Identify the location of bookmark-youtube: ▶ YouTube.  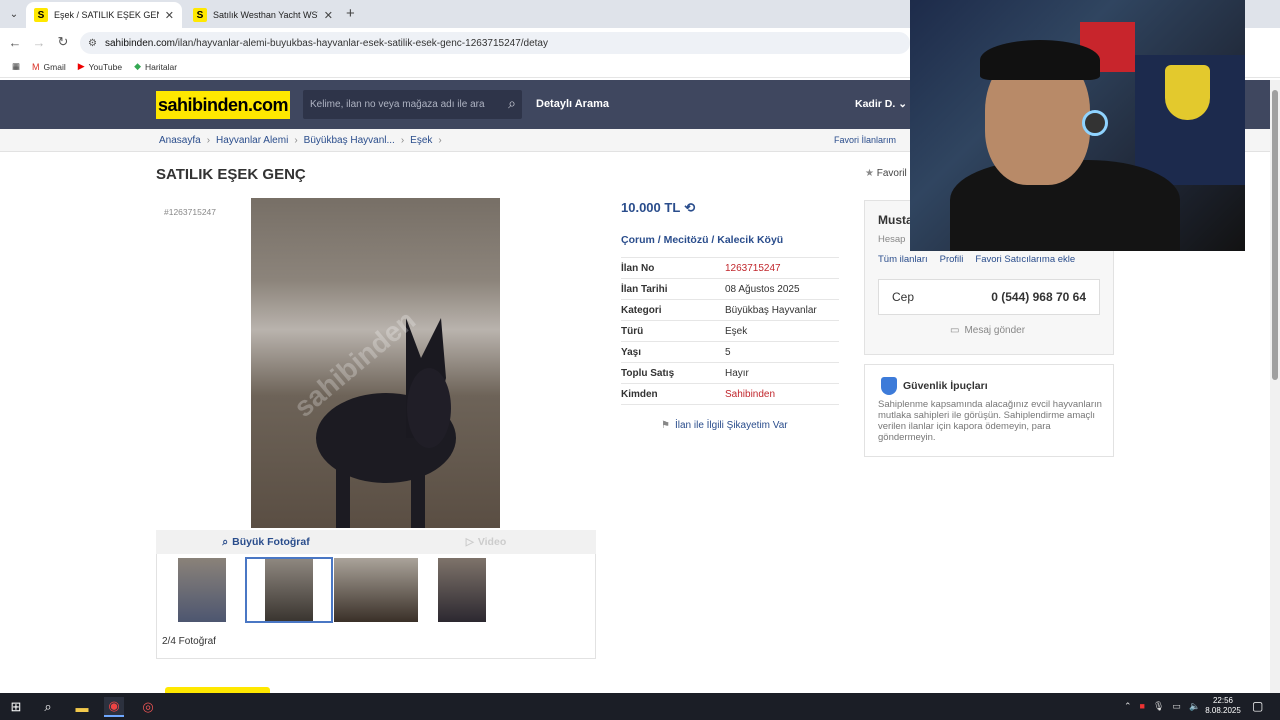
(100, 66).